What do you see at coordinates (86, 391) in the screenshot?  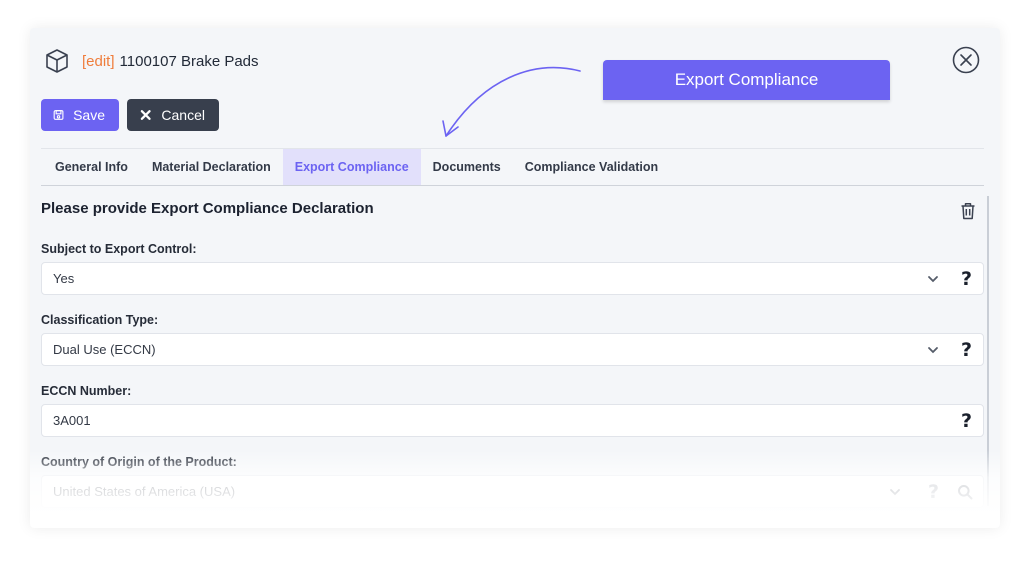 I see `eccn-number-label: ECCN Number:` at bounding box center [86, 391].